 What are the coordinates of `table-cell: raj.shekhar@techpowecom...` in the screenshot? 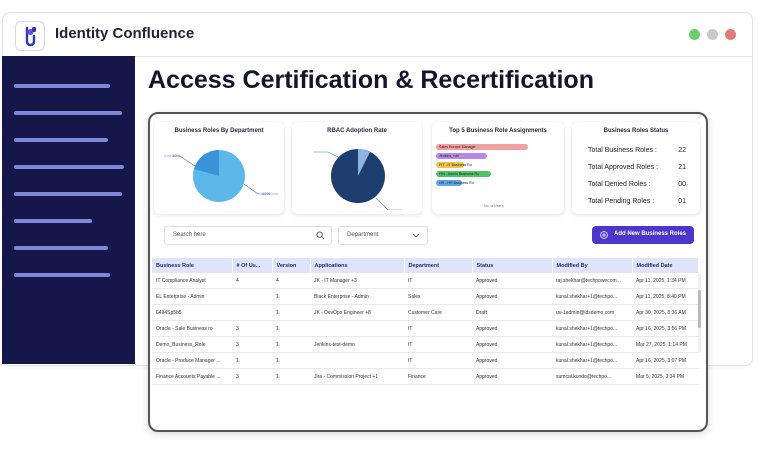 It's located at (592, 281).